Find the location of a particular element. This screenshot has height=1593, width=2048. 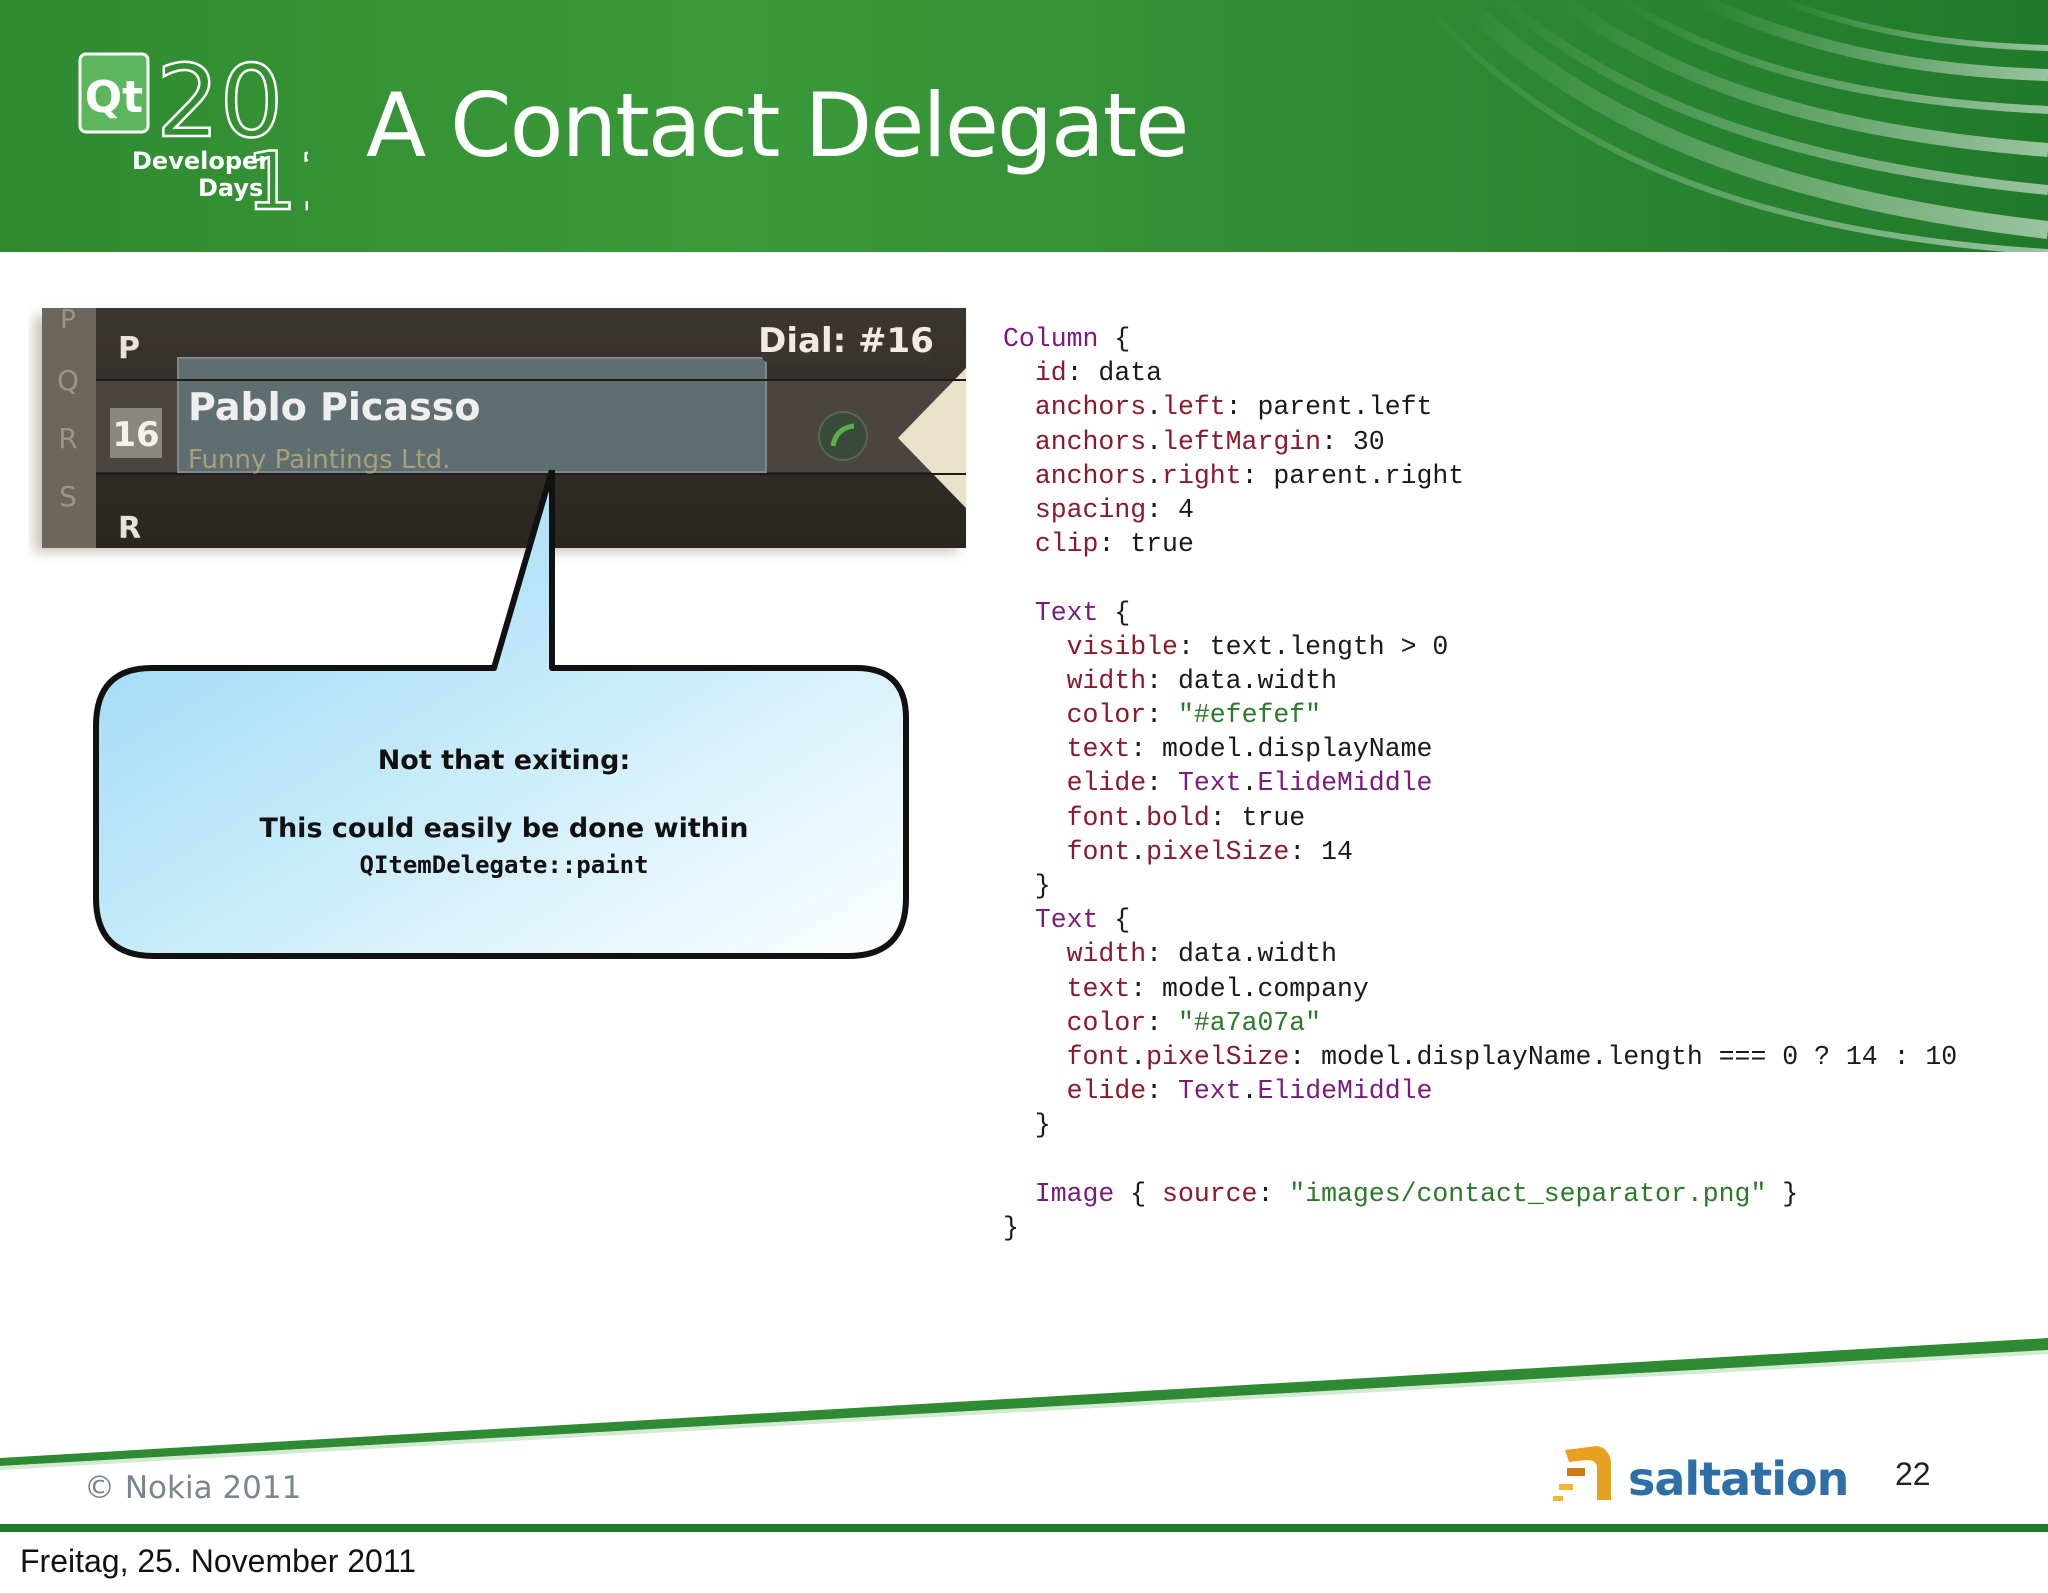

code-token: : 30 is located at coordinates (1353, 441).